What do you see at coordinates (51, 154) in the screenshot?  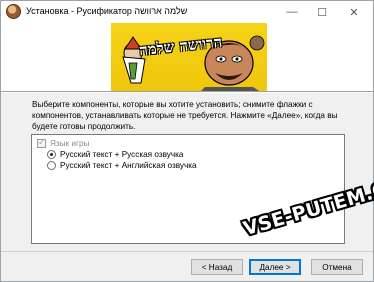 I see `radio-ru-voice` at bounding box center [51, 154].